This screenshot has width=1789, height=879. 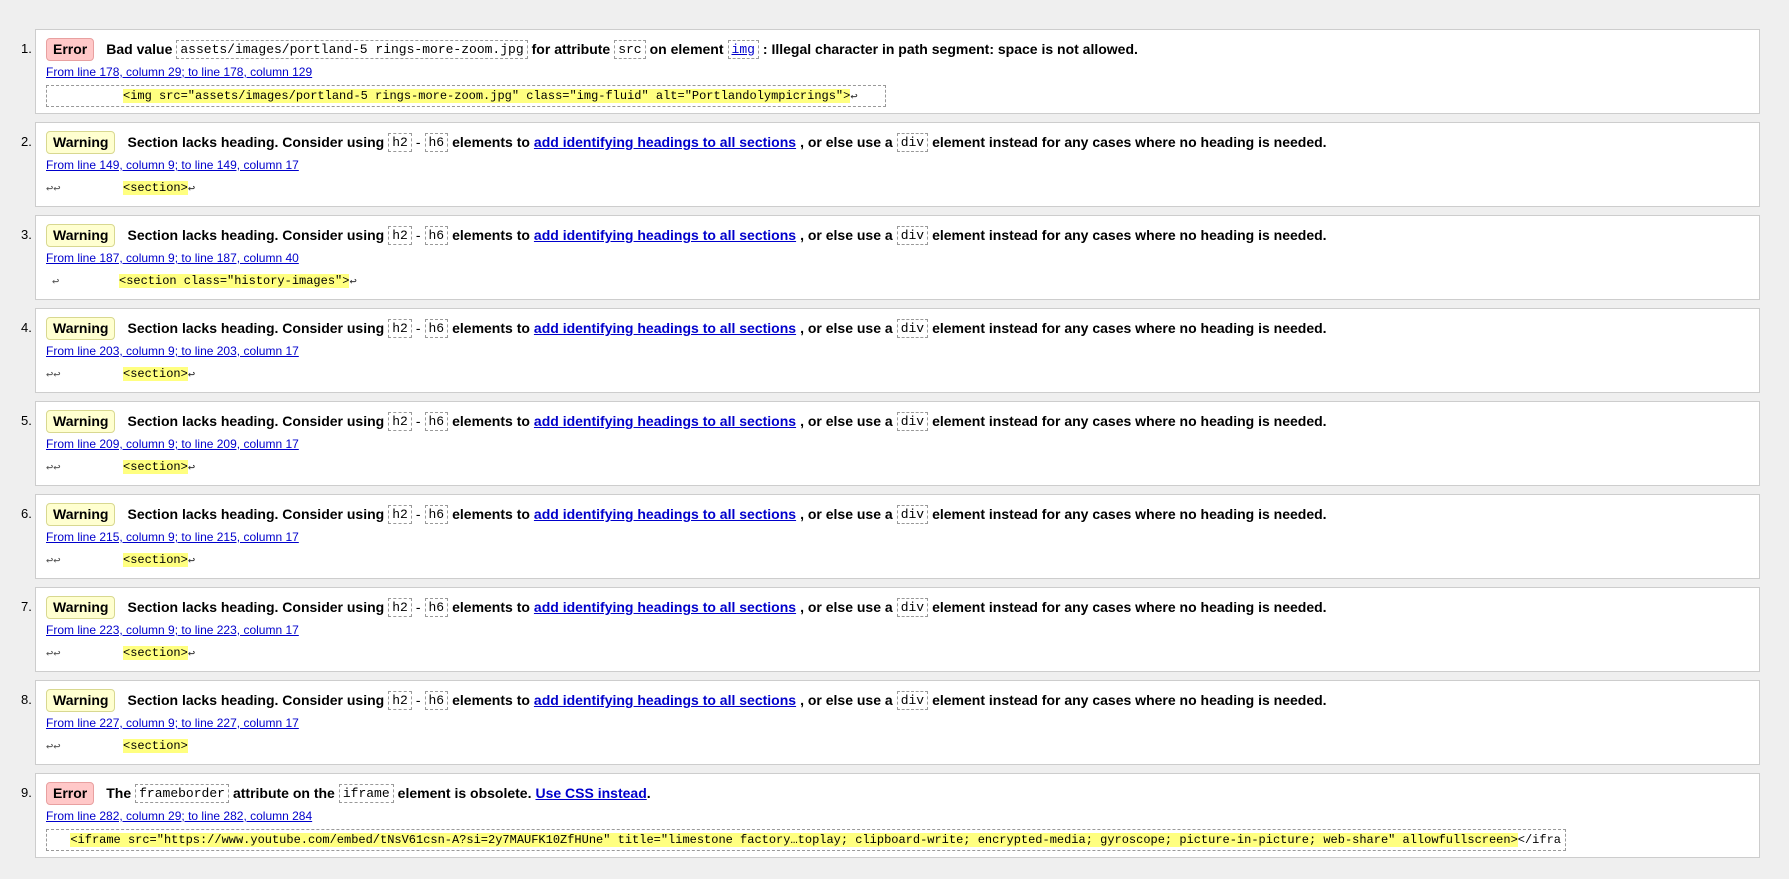 What do you see at coordinates (464, 793) in the screenshot?
I see `message-segment: element is obsolete.` at bounding box center [464, 793].